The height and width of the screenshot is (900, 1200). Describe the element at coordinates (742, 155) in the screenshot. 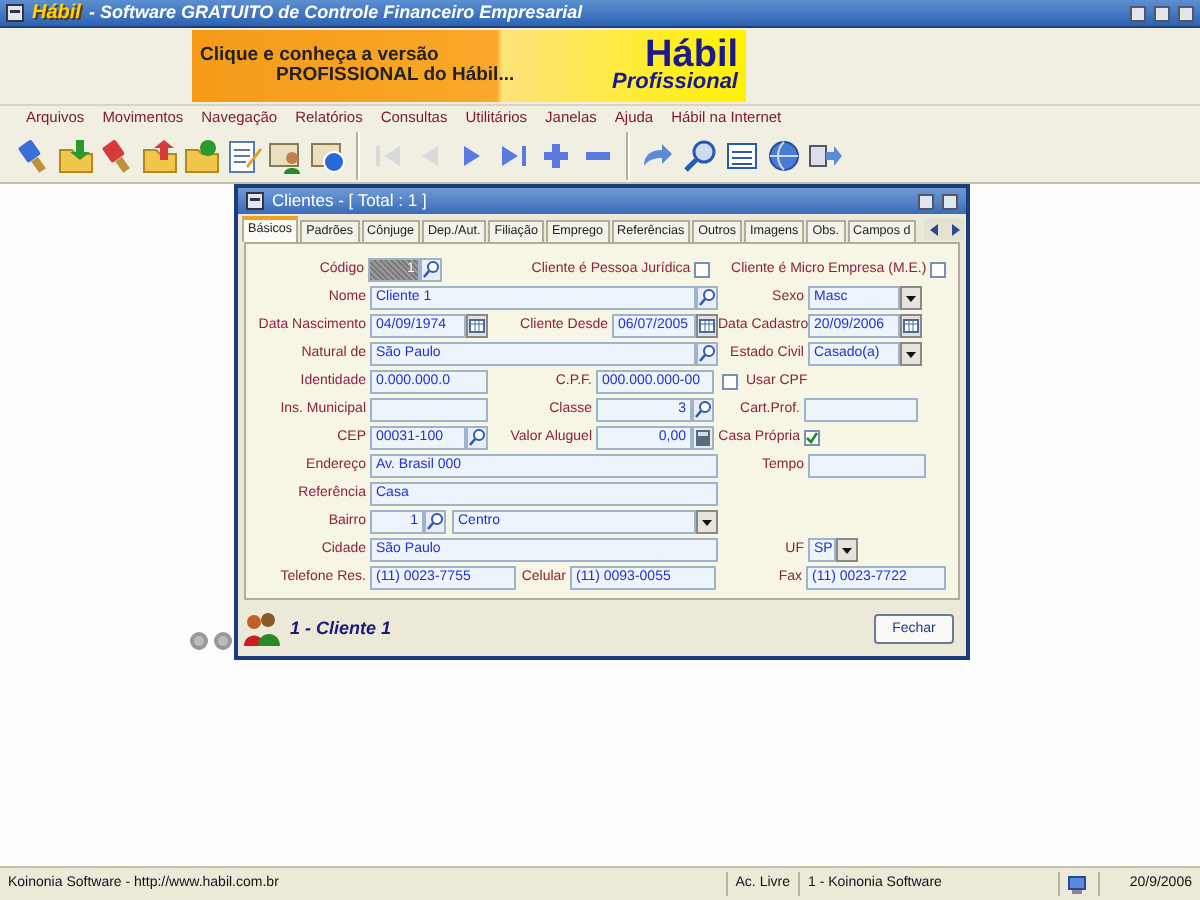

I see `list-icon` at that location.